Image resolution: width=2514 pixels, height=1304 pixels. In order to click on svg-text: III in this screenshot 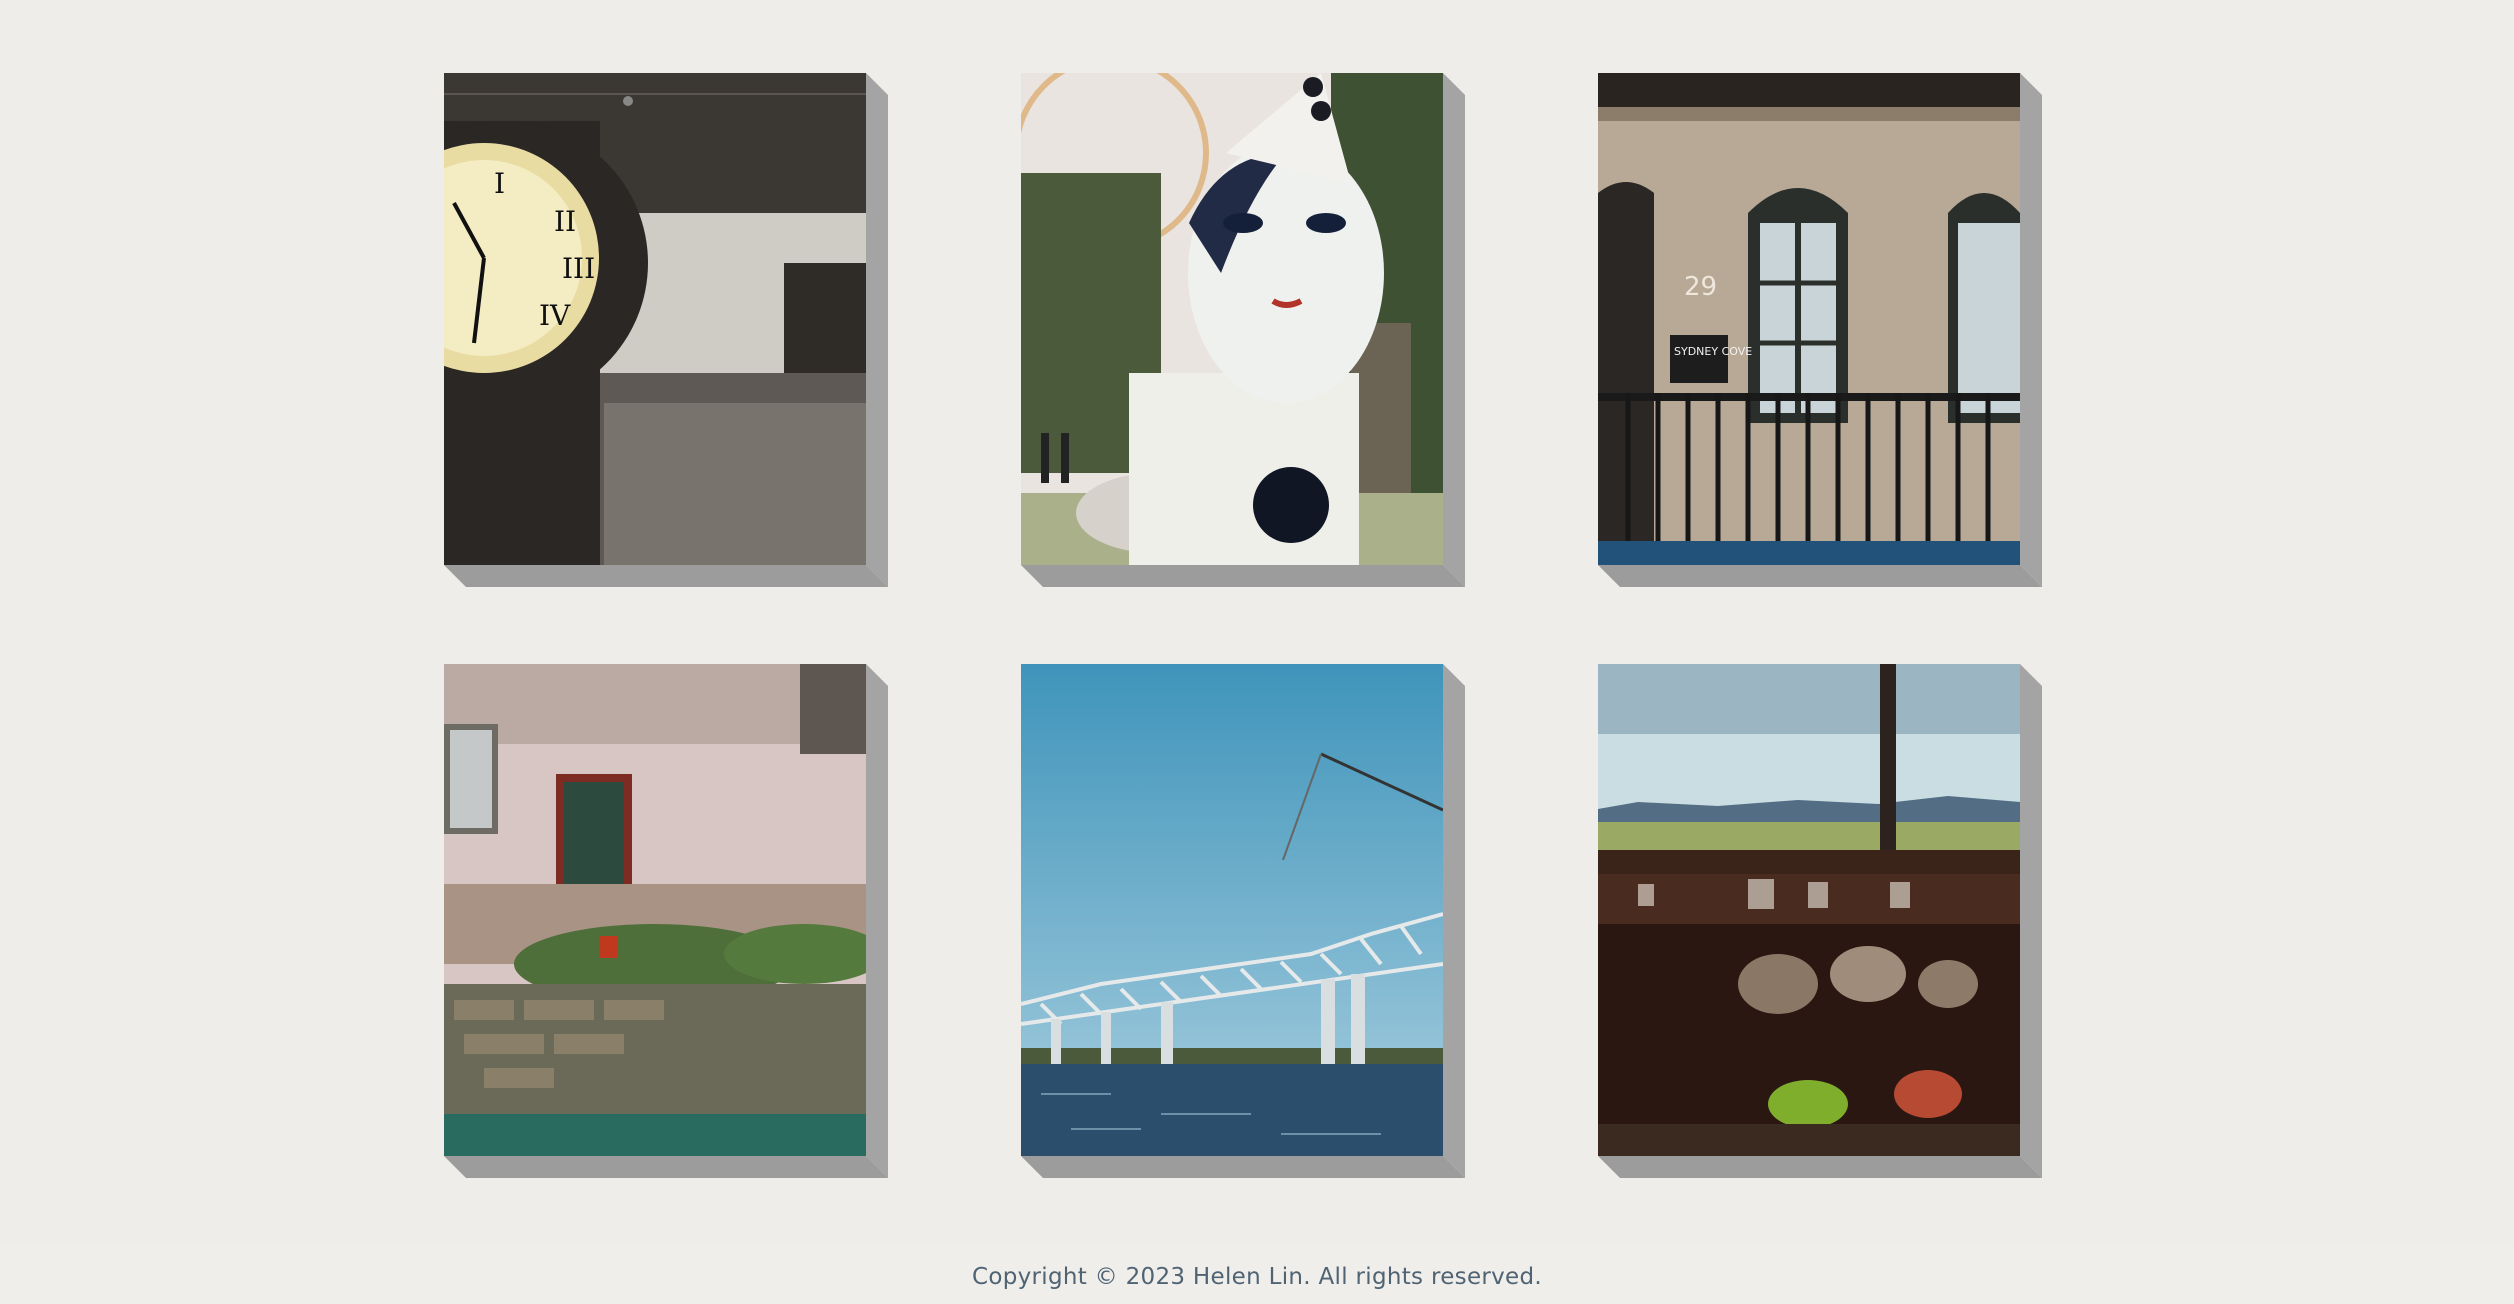, I will do `click(578, 268)`.